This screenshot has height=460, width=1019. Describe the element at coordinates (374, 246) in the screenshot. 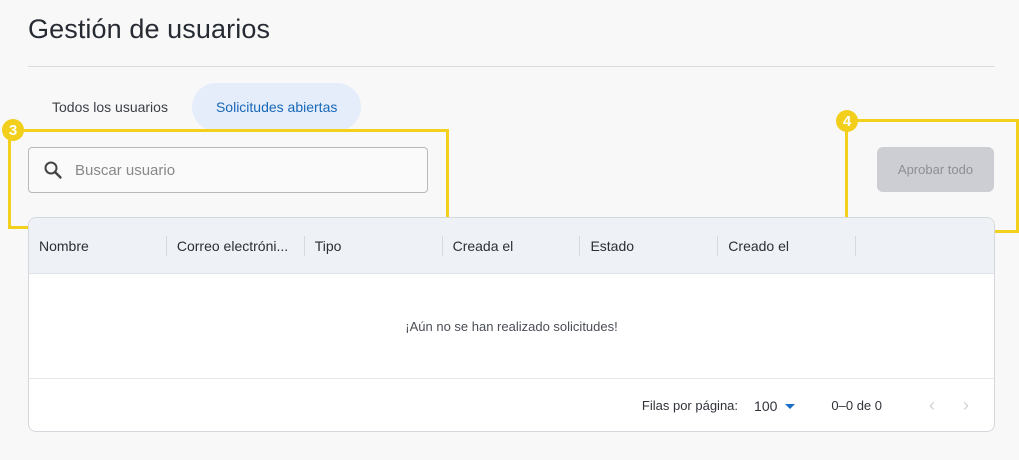

I see `column-header-type: Tipo` at that location.